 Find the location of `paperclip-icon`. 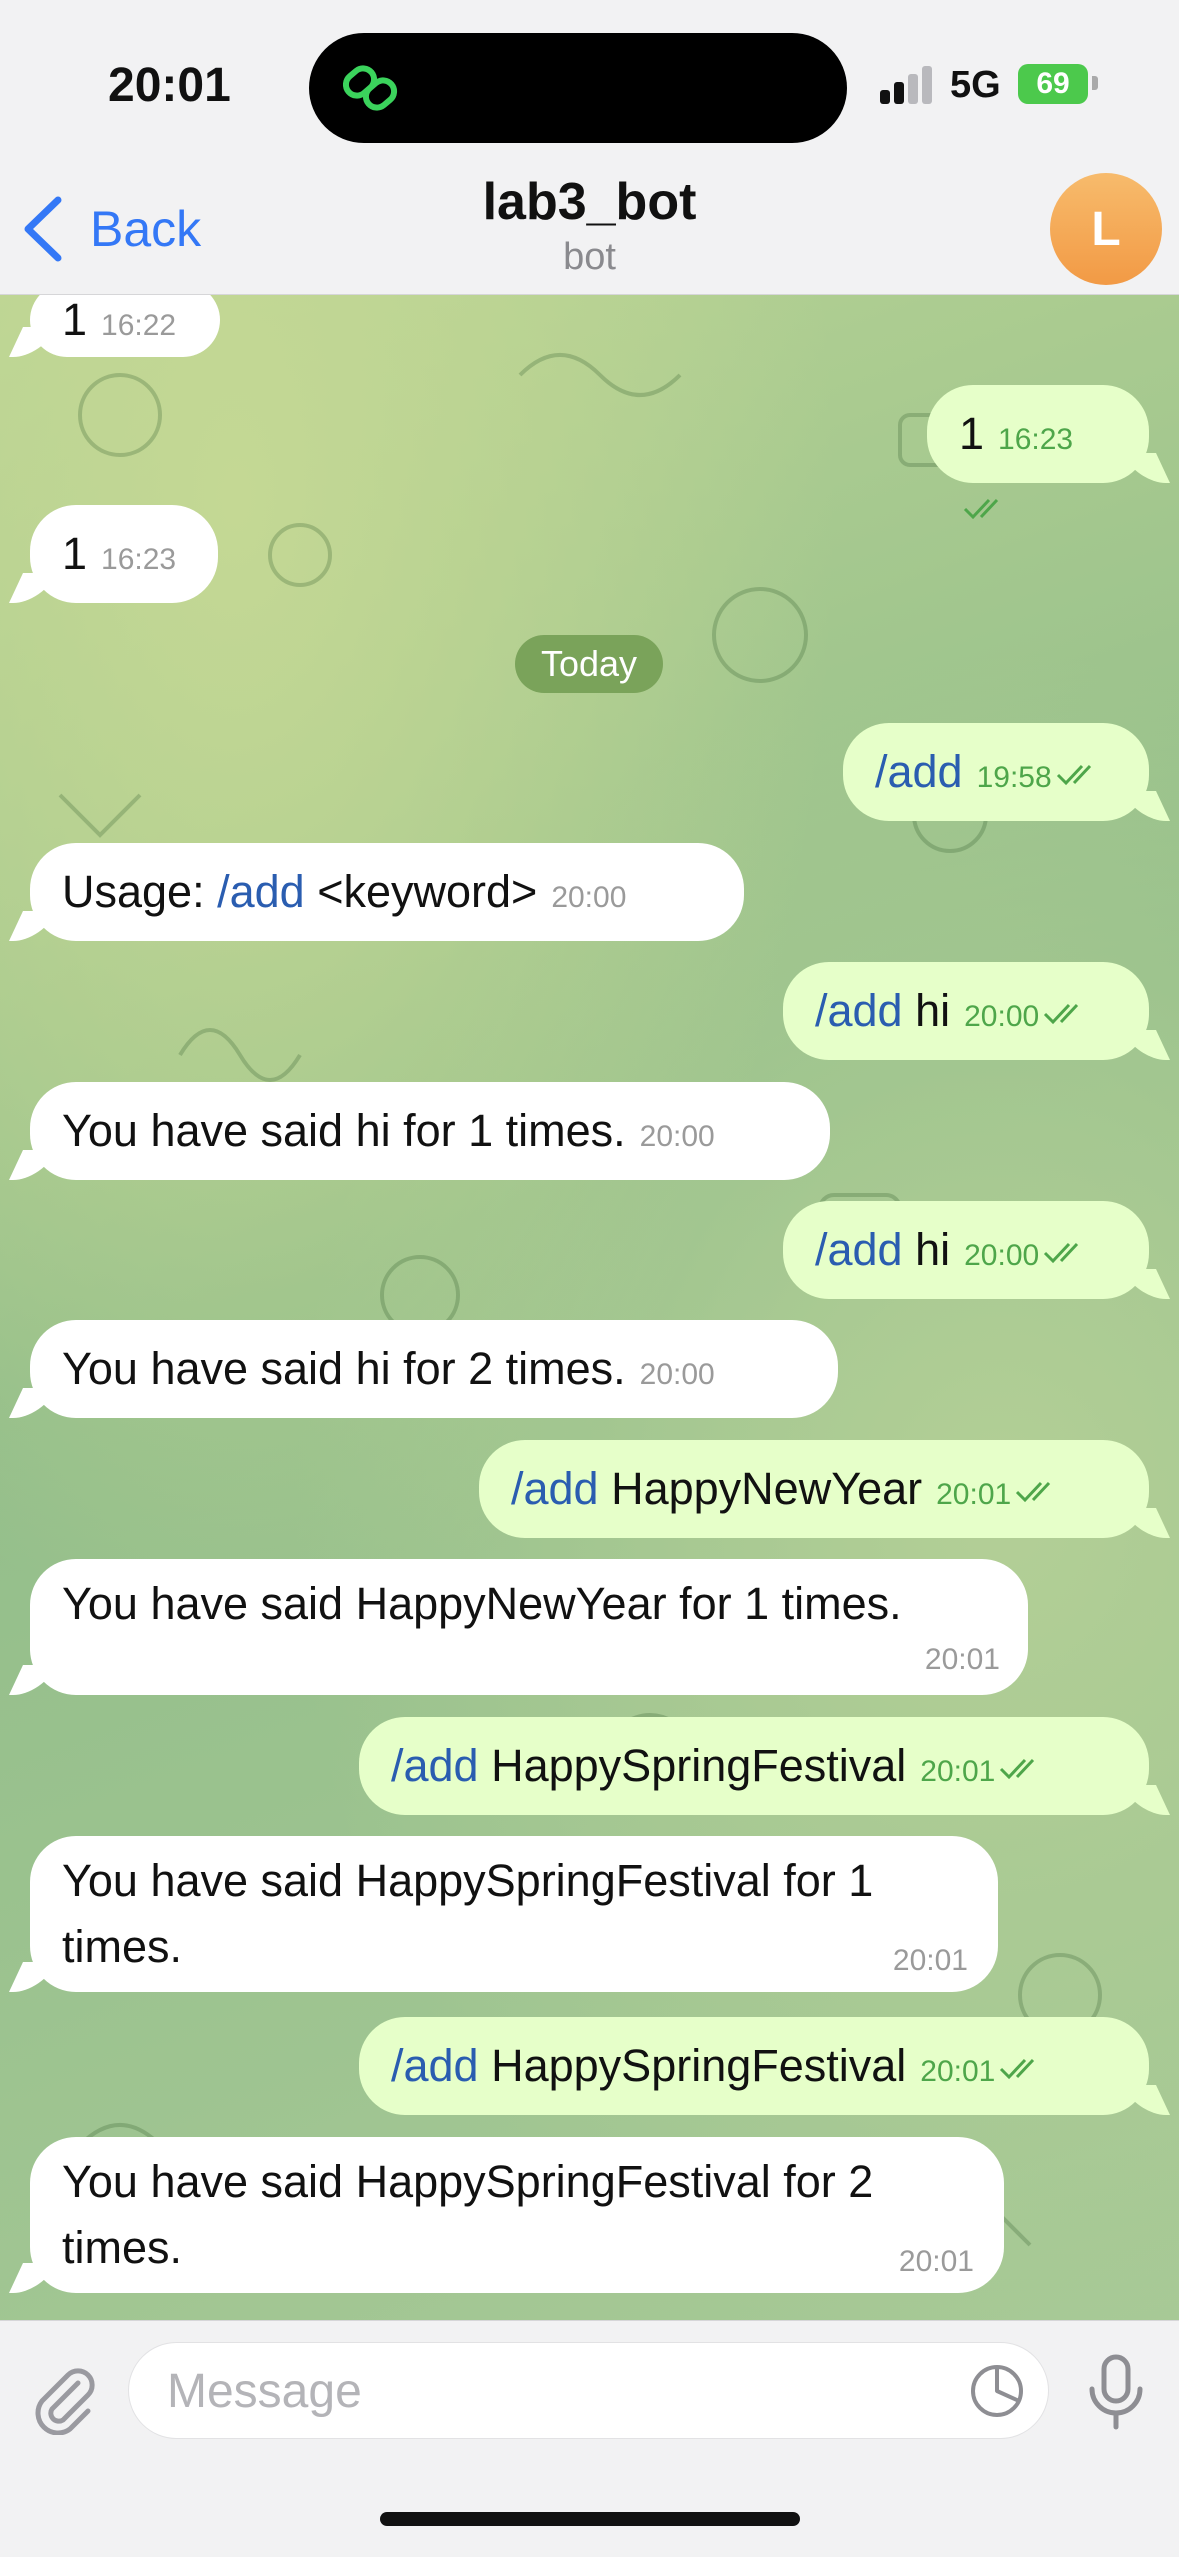

paperclip-icon is located at coordinates (65, 2398).